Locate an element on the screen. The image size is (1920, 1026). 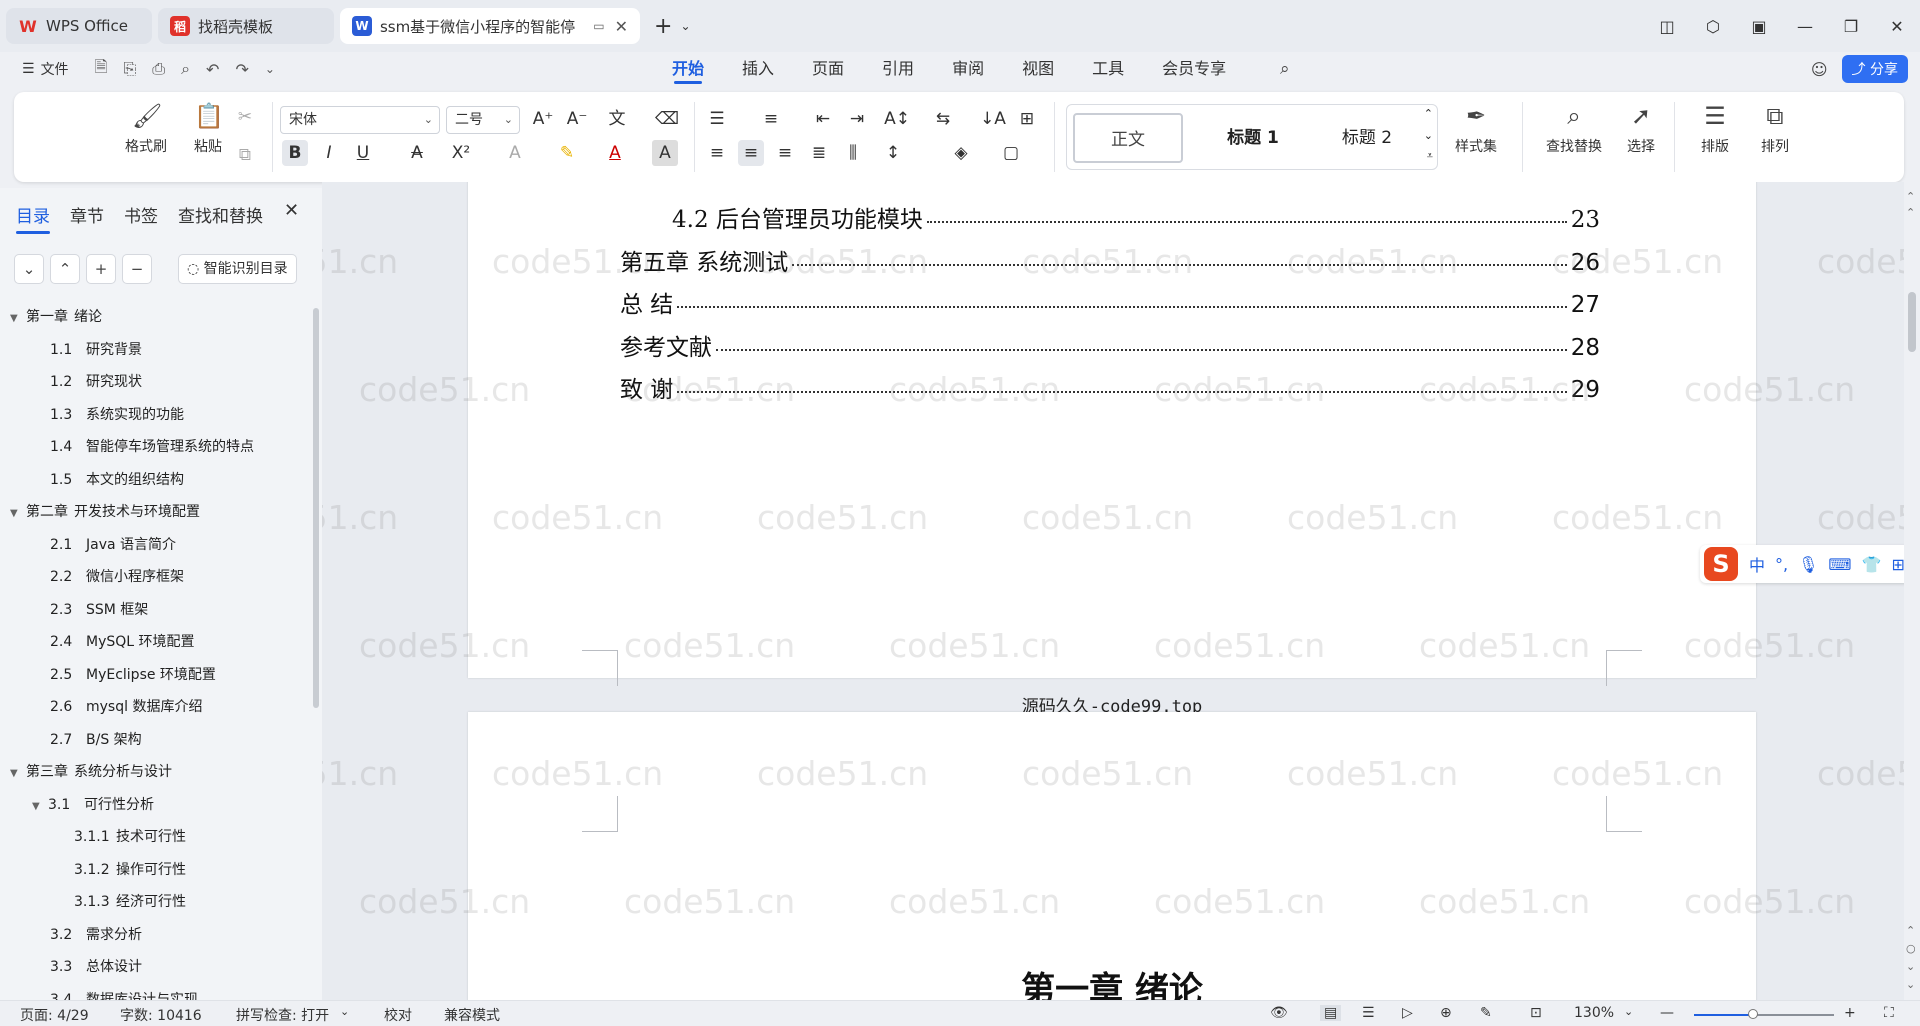
restore-icon: ❐ is located at coordinates (1851, 26).